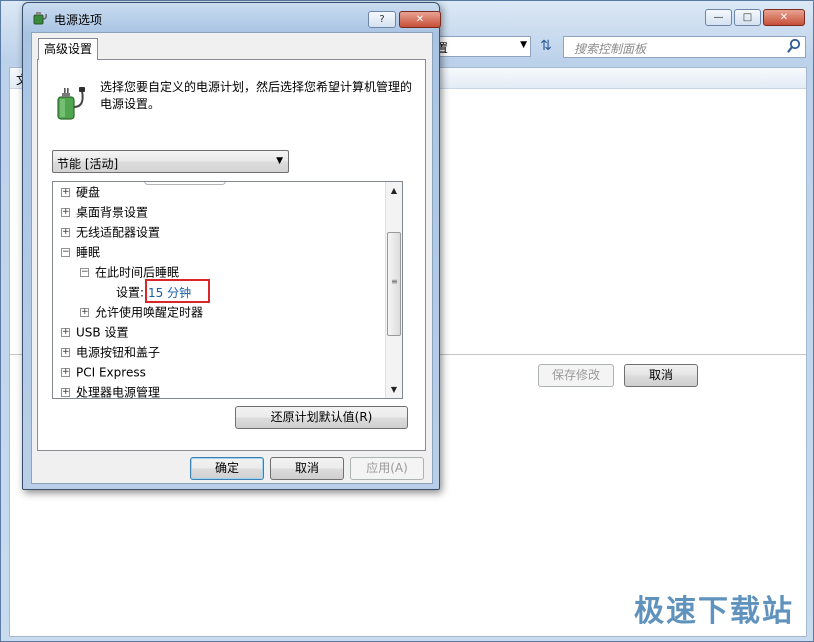 The width and height of the screenshot is (814, 642). I want to click on tree-item-label: PCI Express, so click(111, 372).